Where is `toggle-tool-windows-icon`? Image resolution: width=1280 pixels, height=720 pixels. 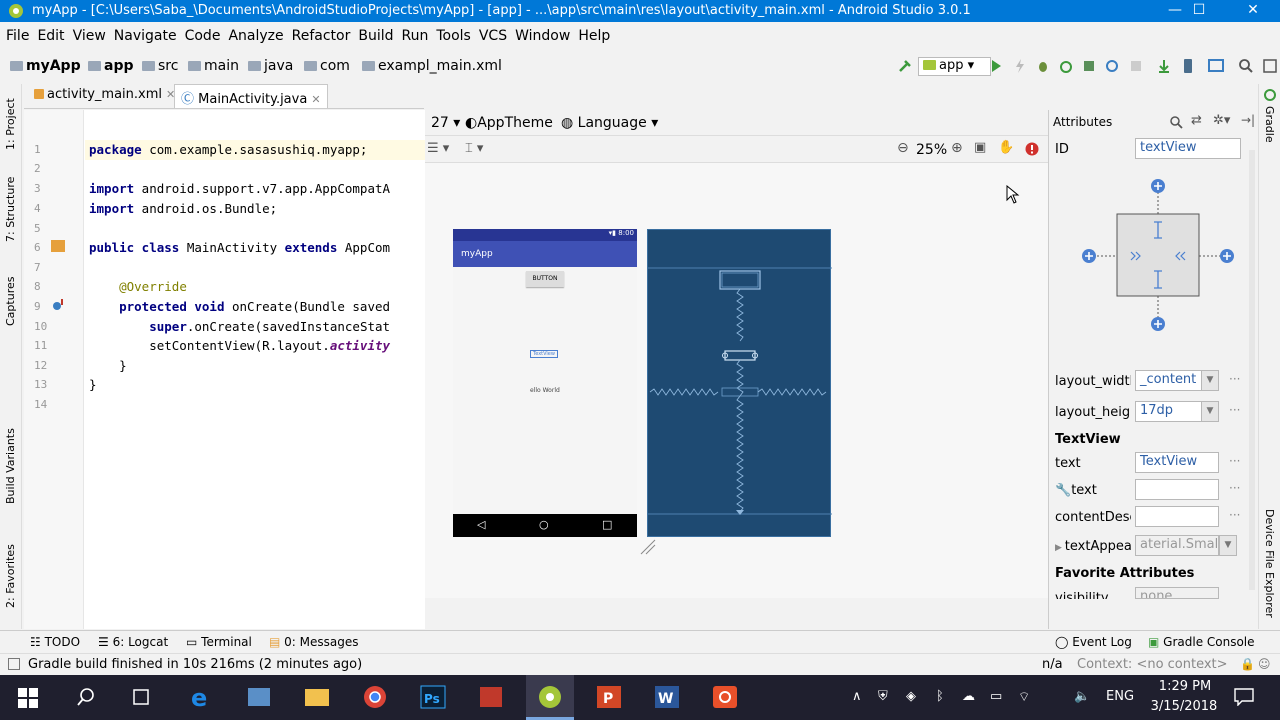 toggle-tool-windows-icon is located at coordinates (14, 664).